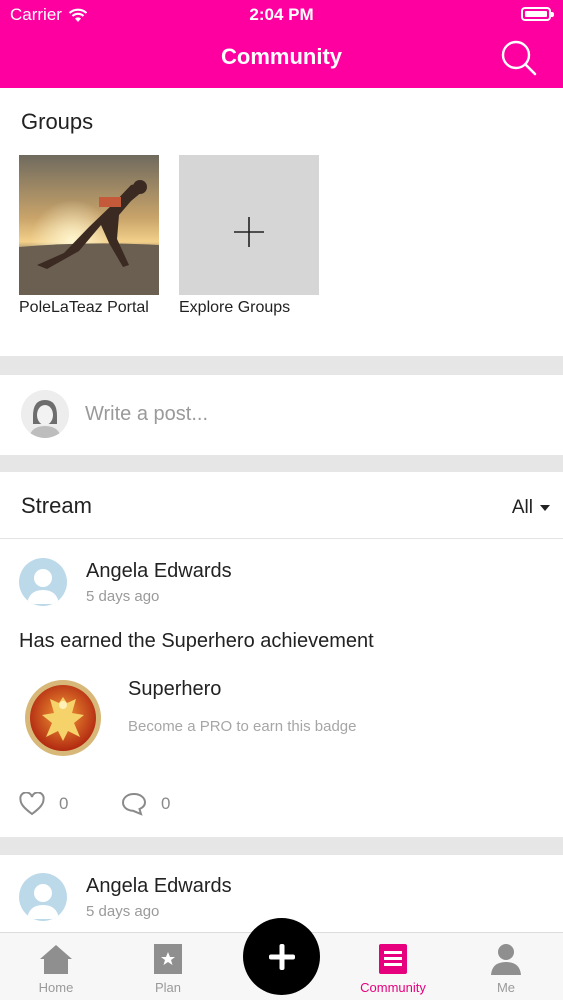  What do you see at coordinates (506, 959) in the screenshot?
I see `person-icon` at bounding box center [506, 959].